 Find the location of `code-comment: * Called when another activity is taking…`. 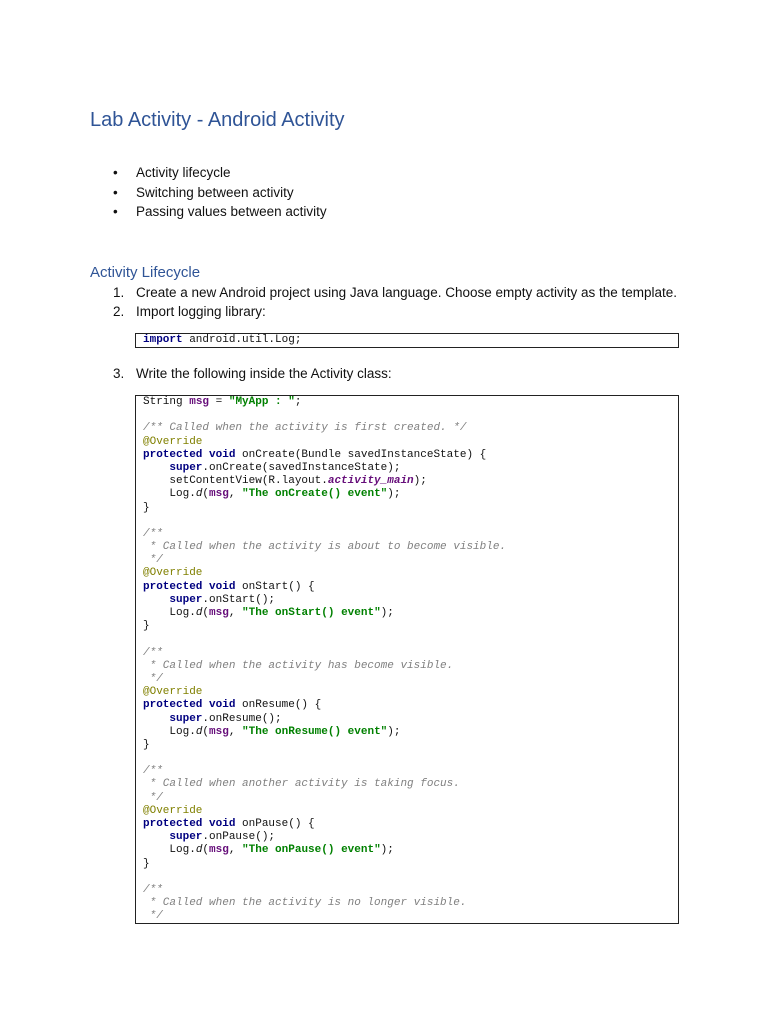

code-comment: * Called when another activity is taking… is located at coordinates (301, 784).